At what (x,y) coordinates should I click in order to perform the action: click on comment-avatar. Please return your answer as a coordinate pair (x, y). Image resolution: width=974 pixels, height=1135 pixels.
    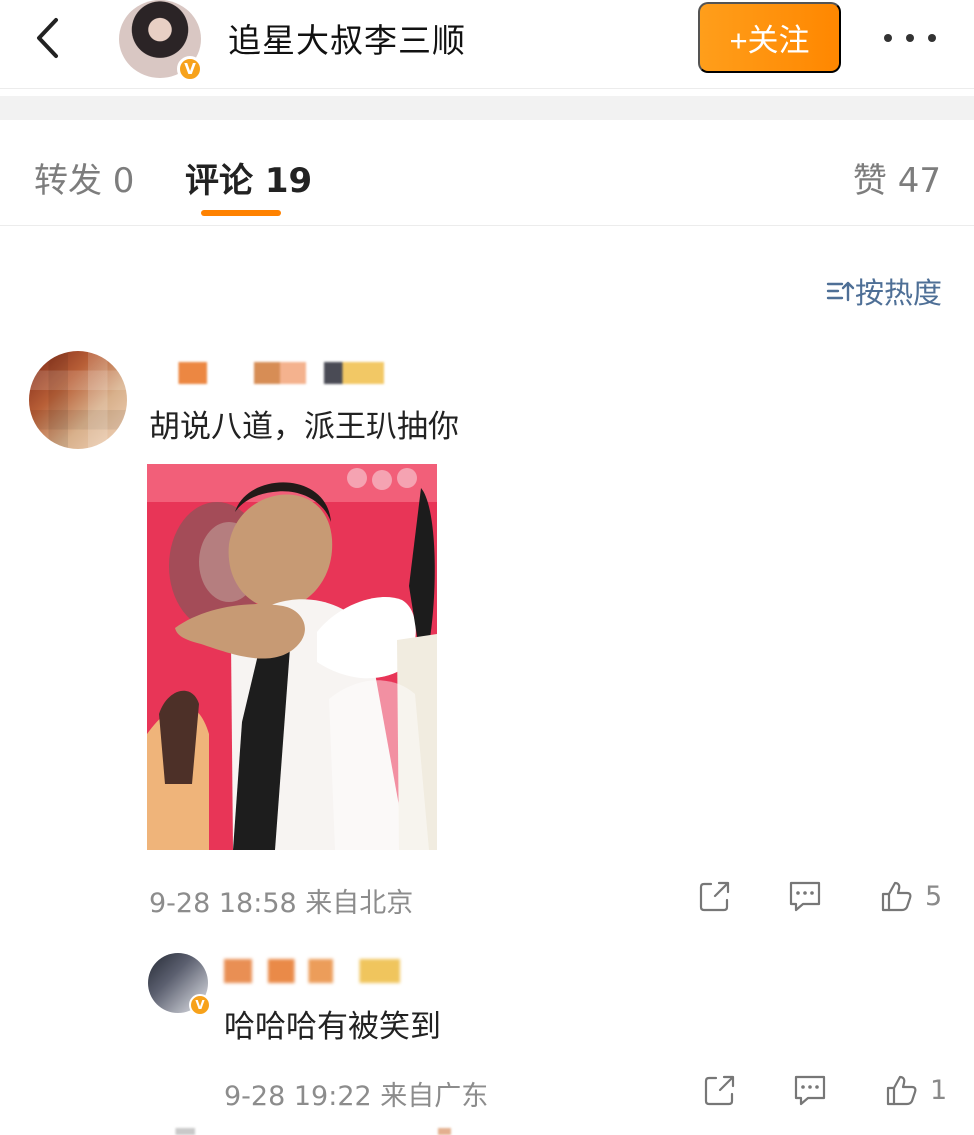
    Looking at the image, I should click on (78, 400).